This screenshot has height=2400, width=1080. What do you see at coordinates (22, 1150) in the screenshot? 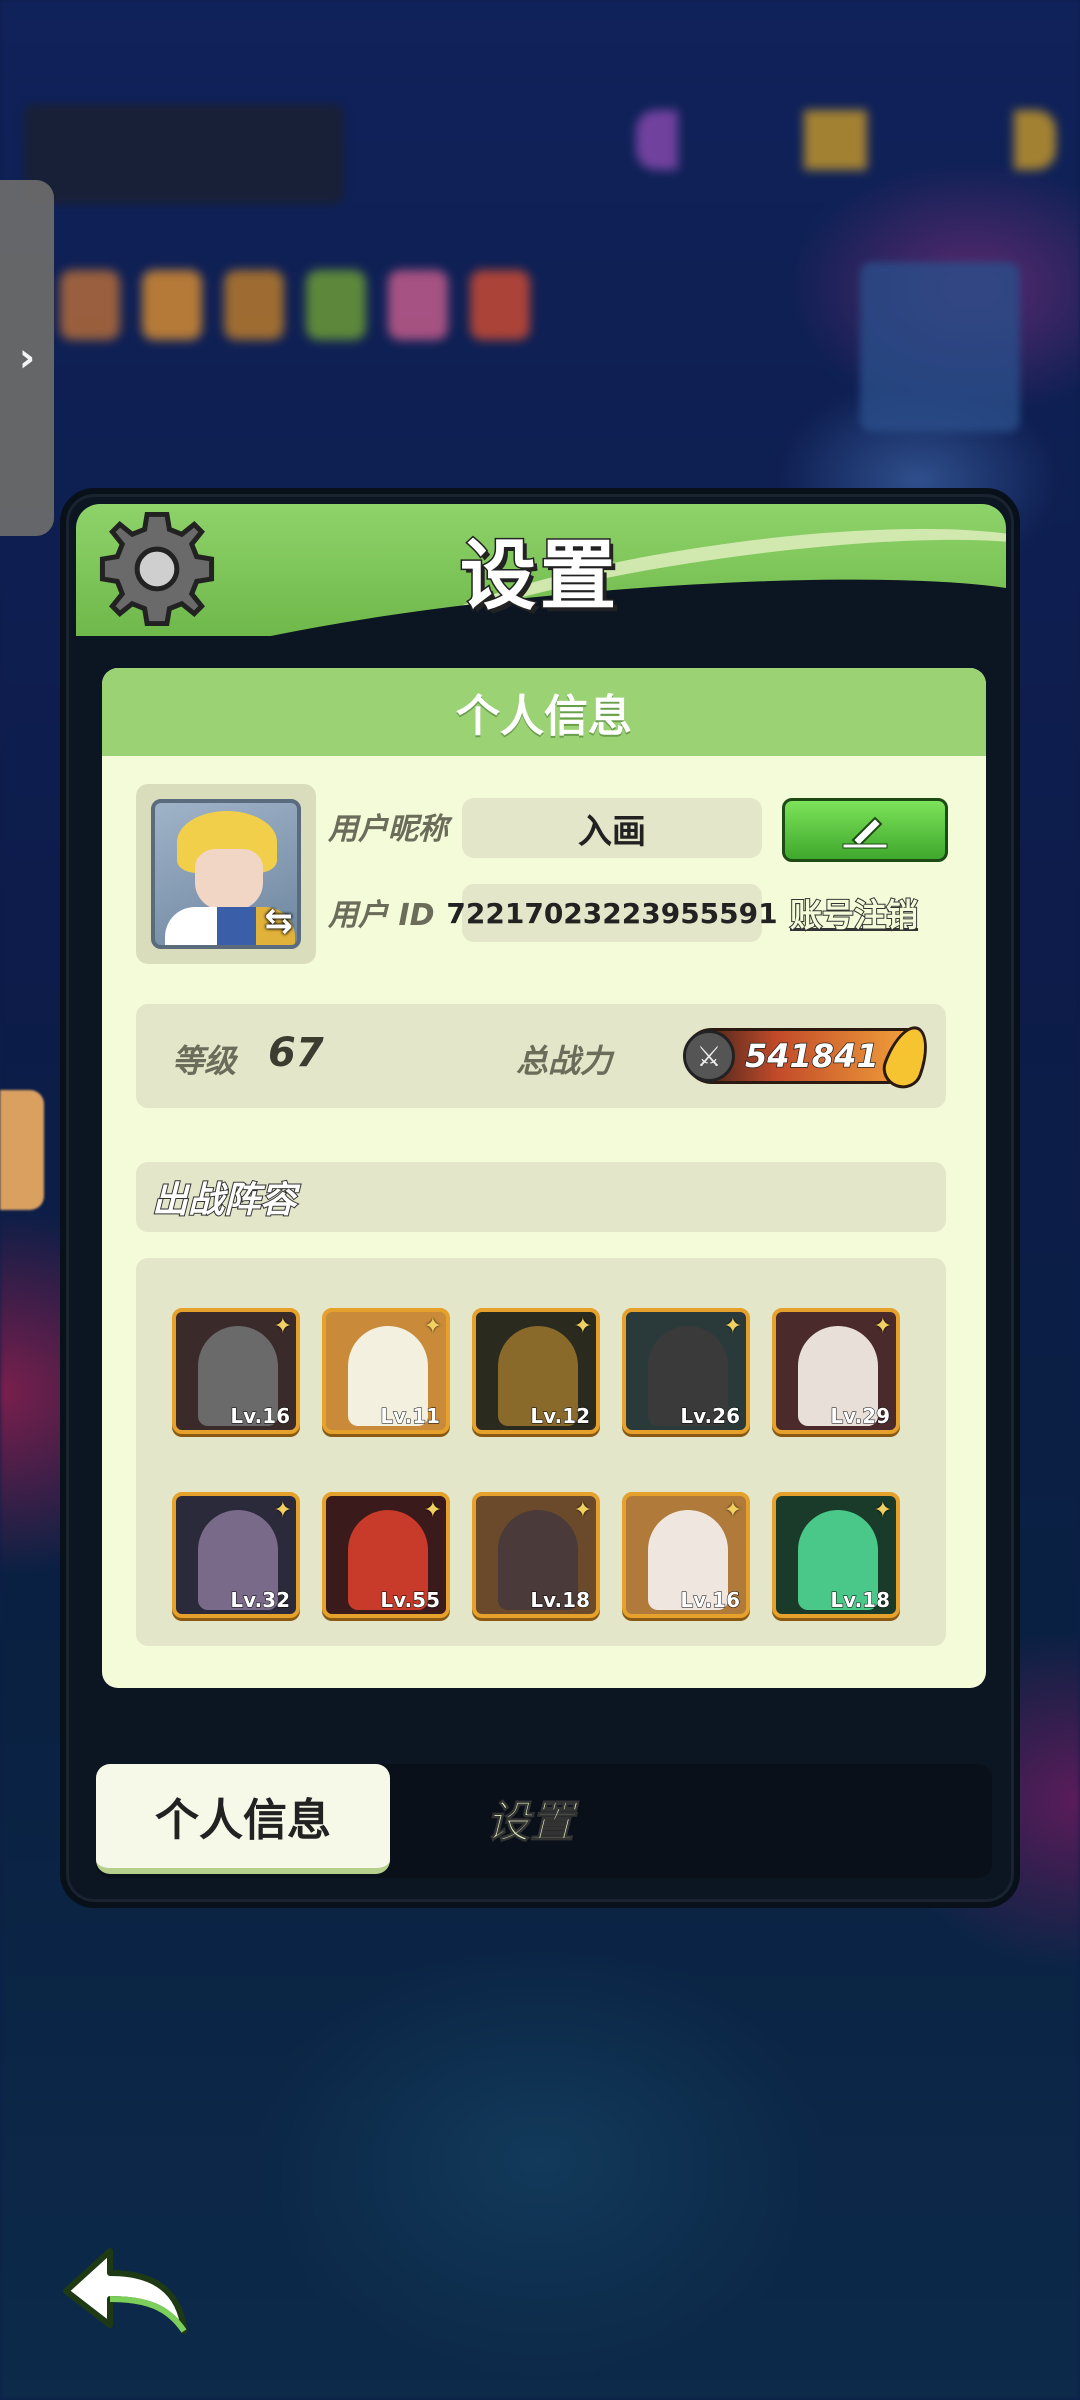
I see `side-widget` at bounding box center [22, 1150].